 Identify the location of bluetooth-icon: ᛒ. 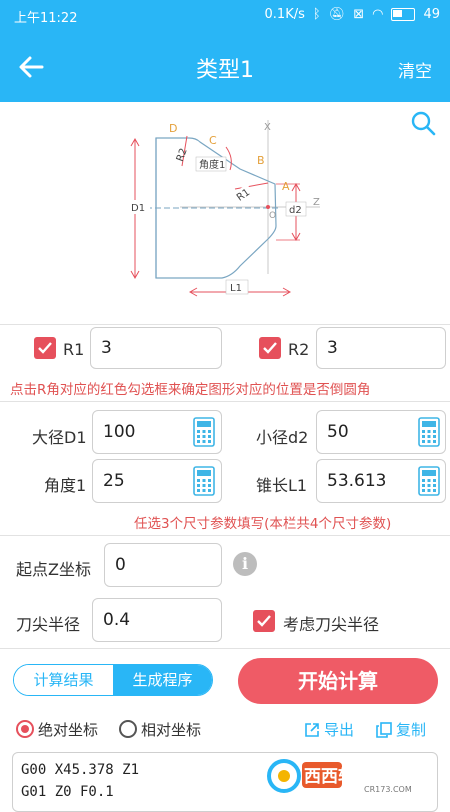
(316, 14).